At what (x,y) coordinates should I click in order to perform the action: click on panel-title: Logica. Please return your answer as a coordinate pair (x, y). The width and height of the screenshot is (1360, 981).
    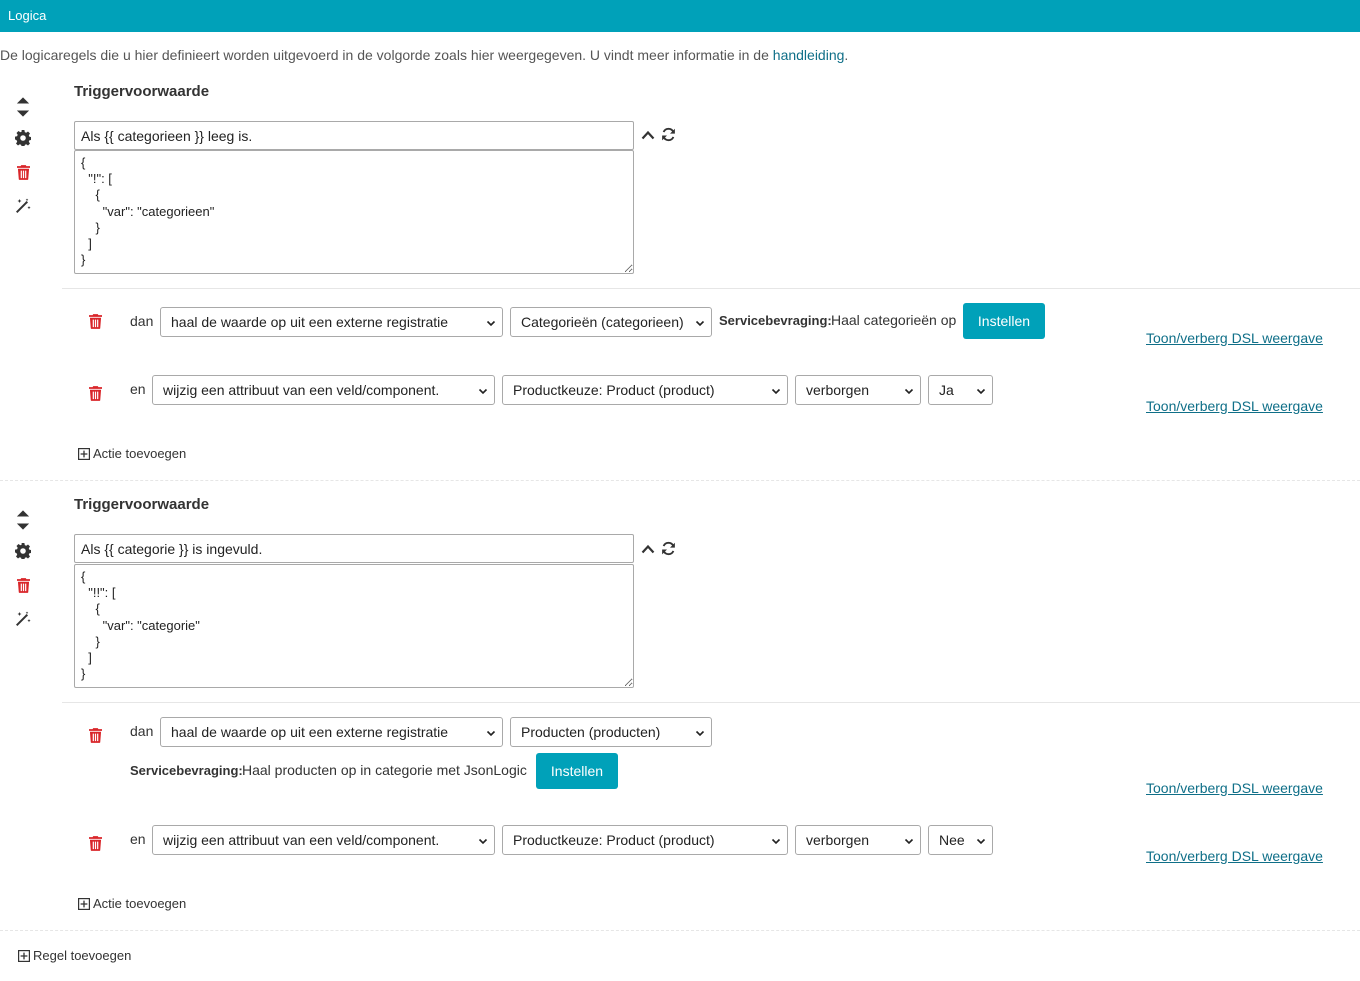
    Looking at the image, I should click on (27, 15).